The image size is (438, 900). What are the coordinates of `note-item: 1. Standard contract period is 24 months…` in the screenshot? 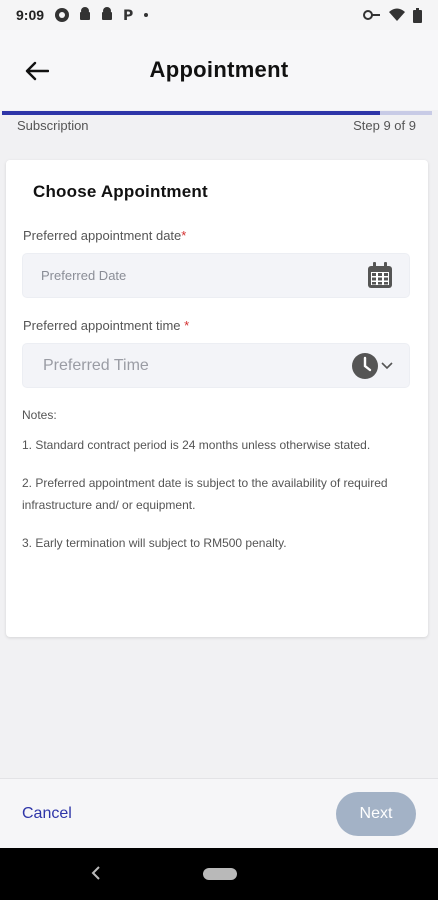 It's located at (196, 445).